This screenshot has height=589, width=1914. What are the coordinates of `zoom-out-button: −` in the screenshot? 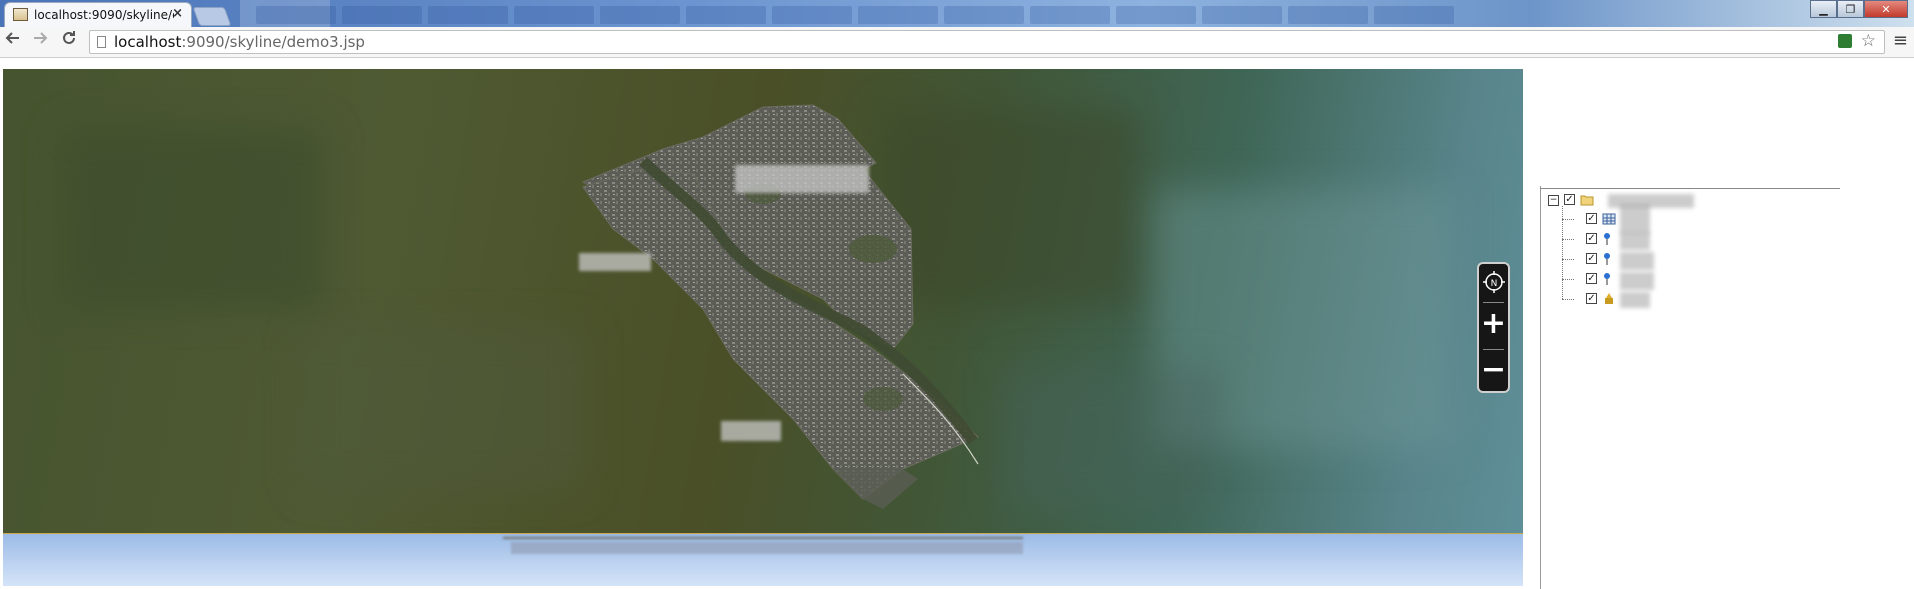 It's located at (1493, 371).